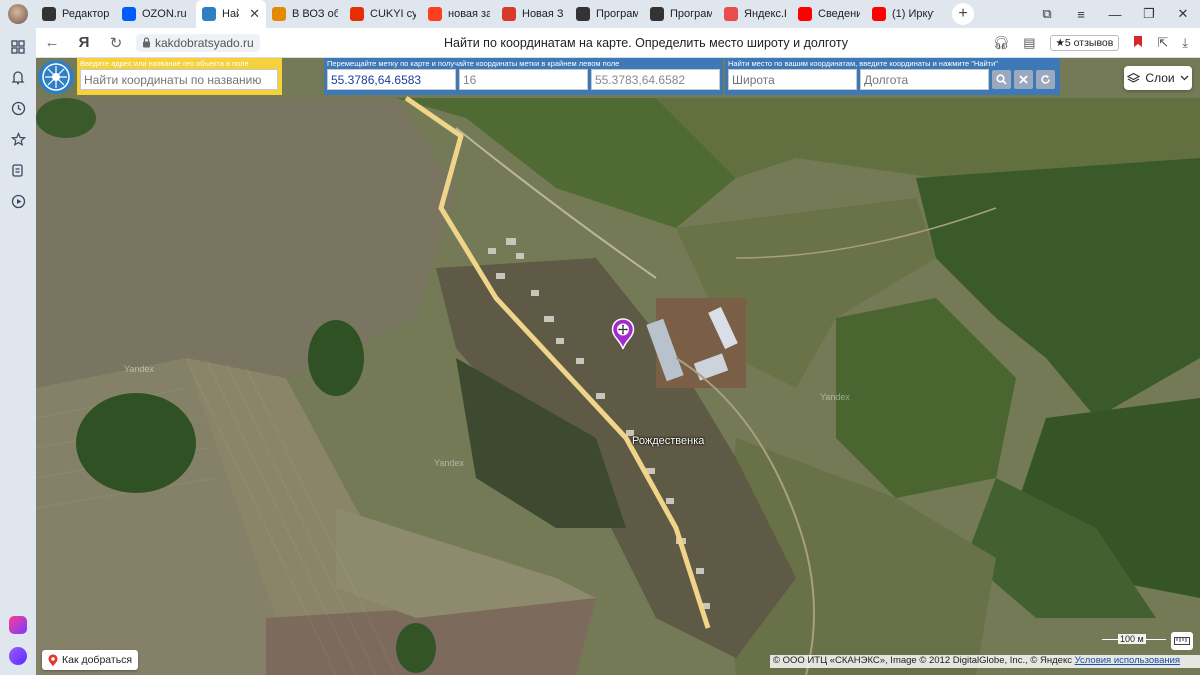  I want to click on collections-icon, so click(18, 170).